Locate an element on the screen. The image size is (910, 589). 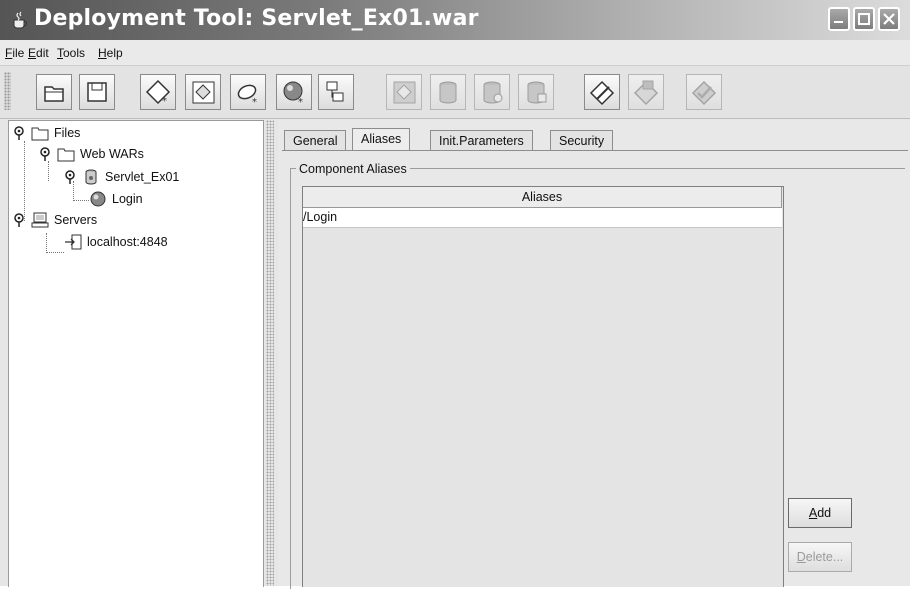
new-ejb-button: * is located at coordinates (248, 92).